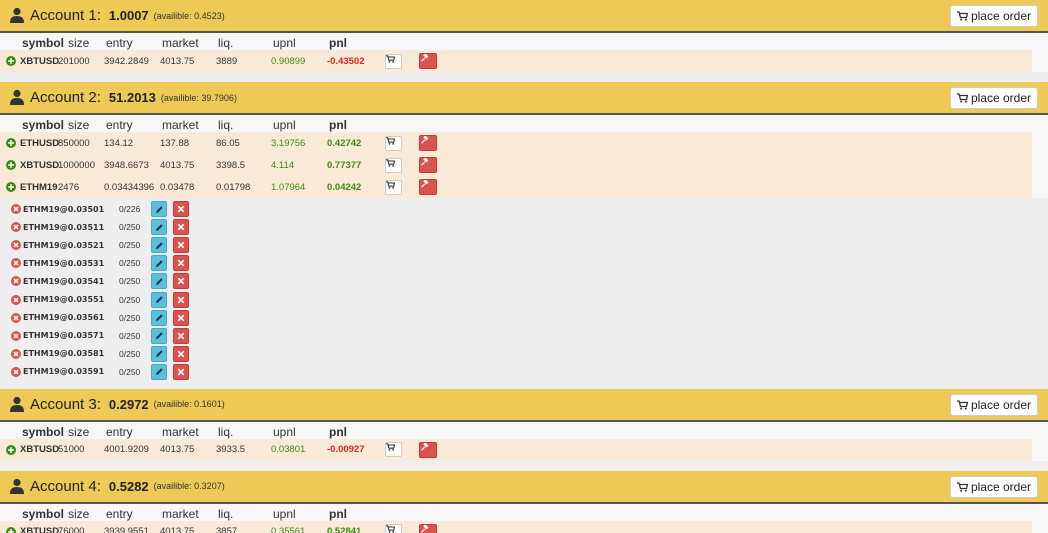  I want to click on order-label: ETHM19@0.03591, so click(64, 372).